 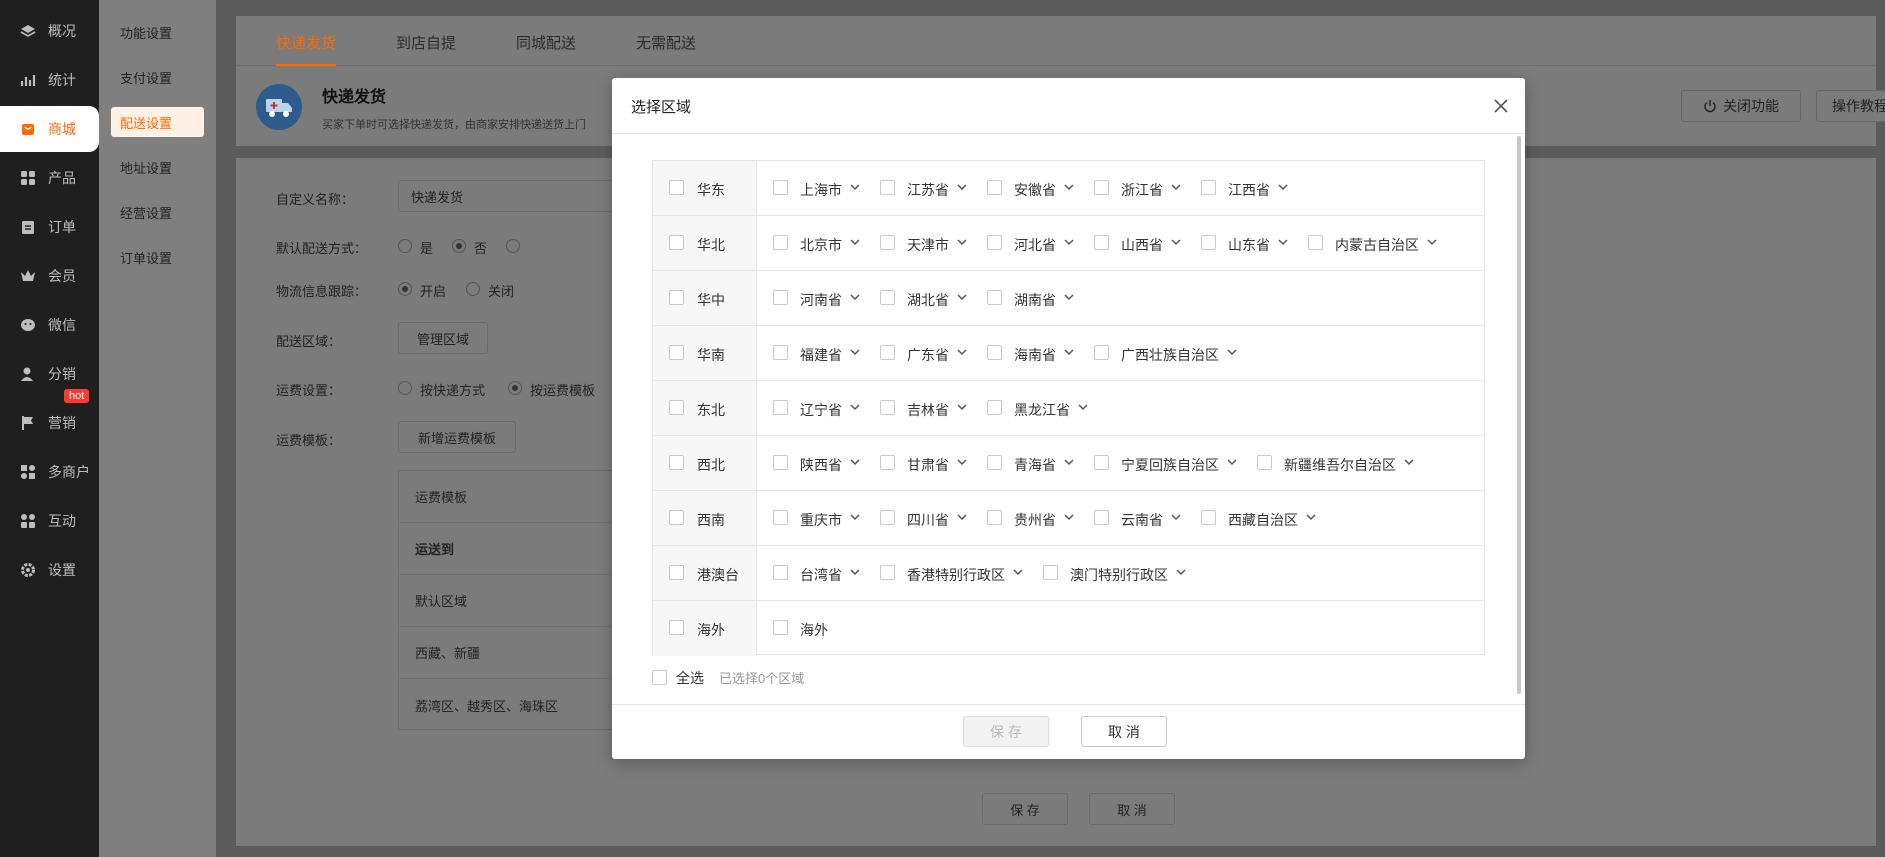 I want to click on nav-item-shop: 商城, so click(x=49, y=129).